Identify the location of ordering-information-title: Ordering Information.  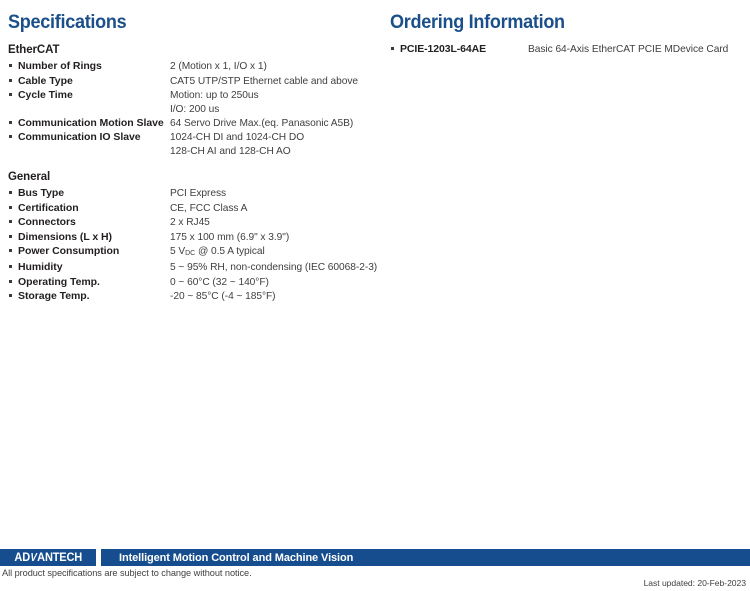
(477, 22).